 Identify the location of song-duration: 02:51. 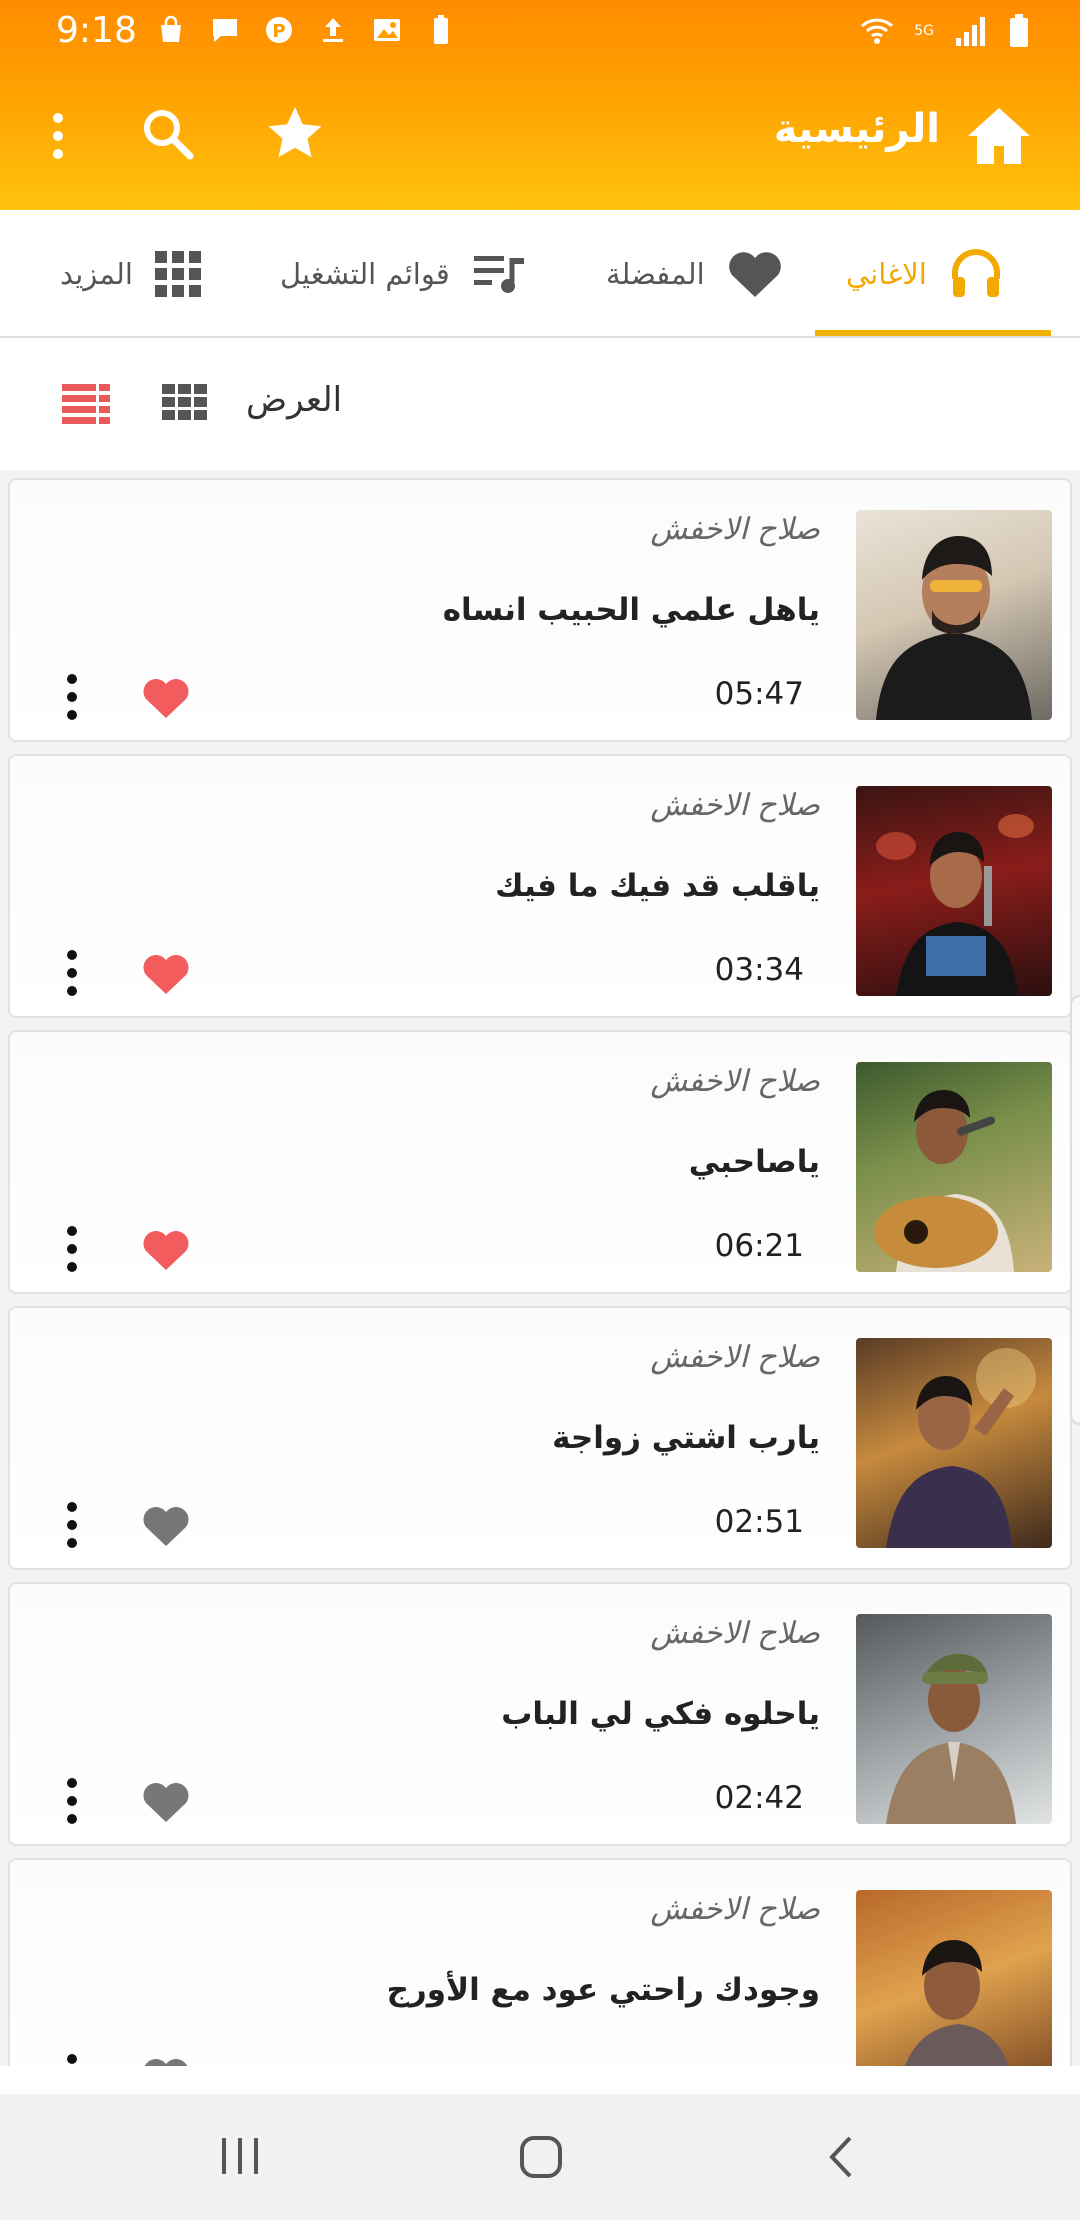
(759, 1522).